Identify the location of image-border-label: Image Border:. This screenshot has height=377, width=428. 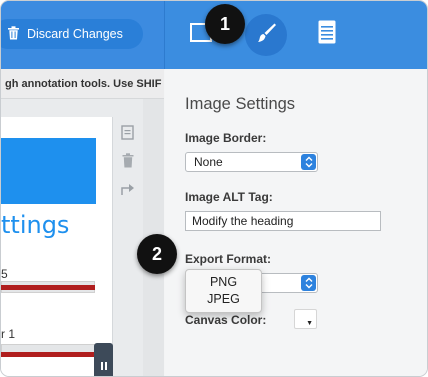
(226, 138).